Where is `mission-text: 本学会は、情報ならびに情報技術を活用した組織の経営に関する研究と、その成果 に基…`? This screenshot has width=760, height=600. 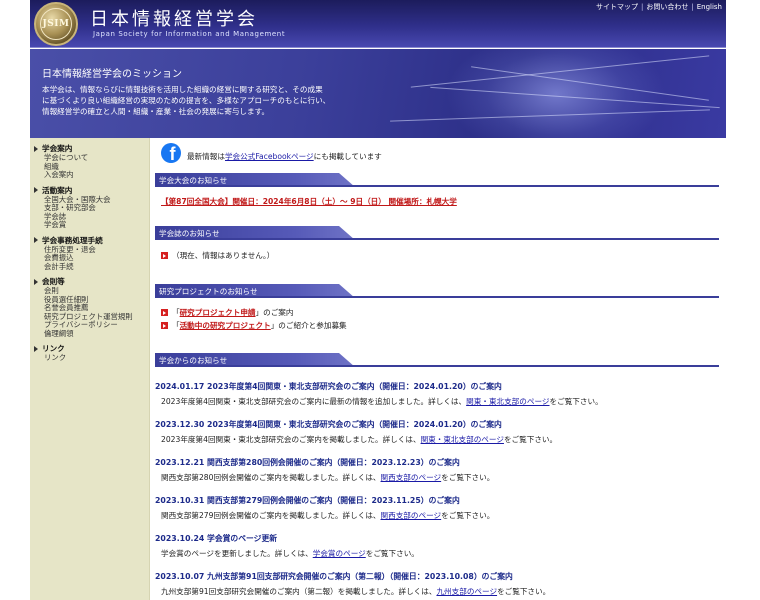 mission-text: 本学会は、情報ならびに情報技術を活用した組織の経営に関する研究と、その成果 に基… is located at coordinates (222, 100).